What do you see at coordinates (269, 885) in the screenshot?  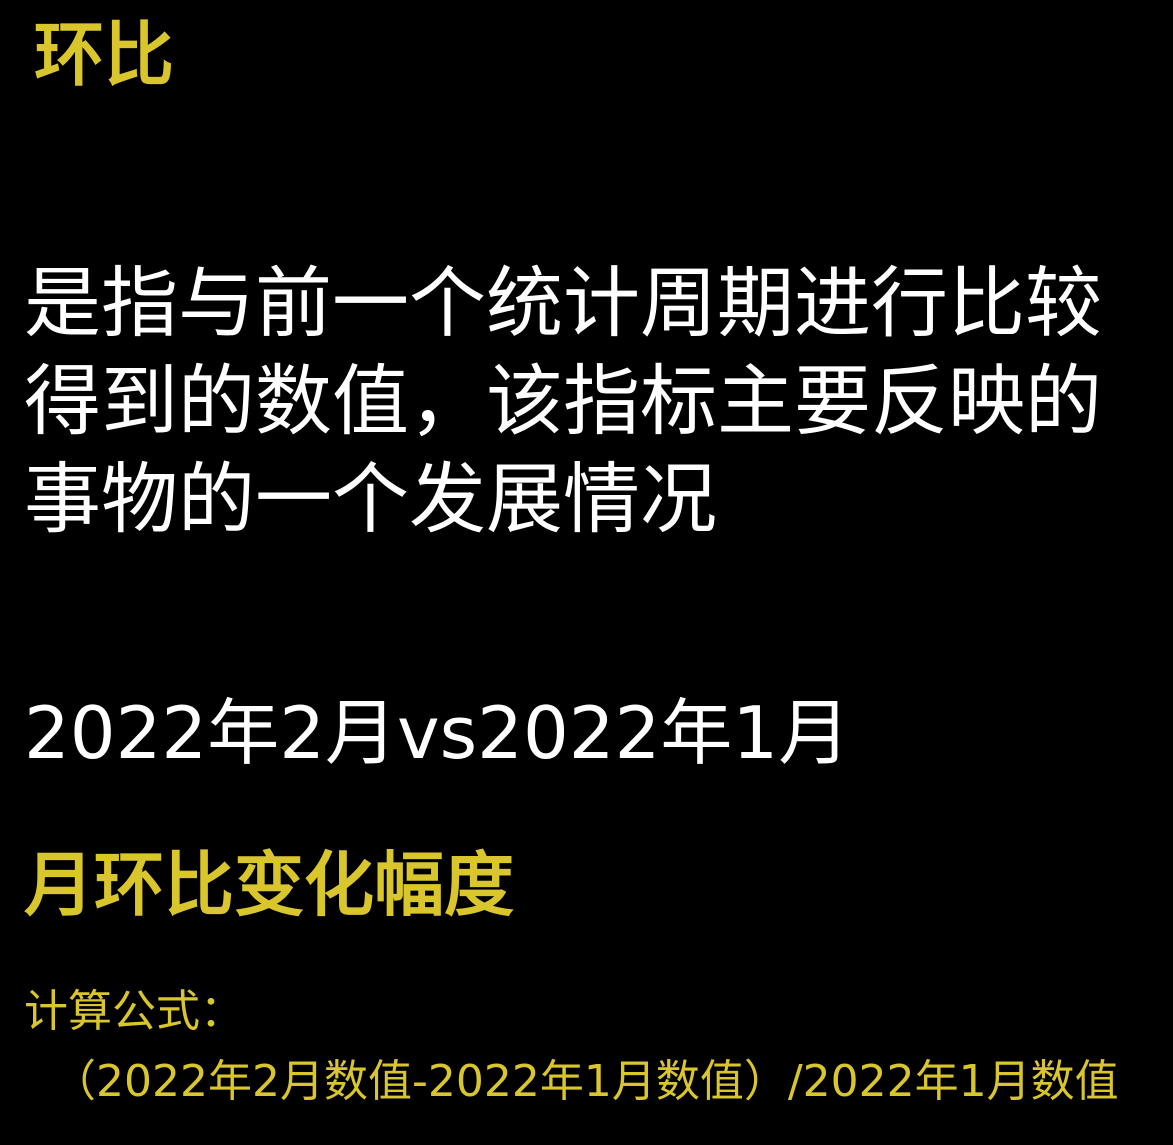 I see `section-subtitle: 月环比变化幅度` at bounding box center [269, 885].